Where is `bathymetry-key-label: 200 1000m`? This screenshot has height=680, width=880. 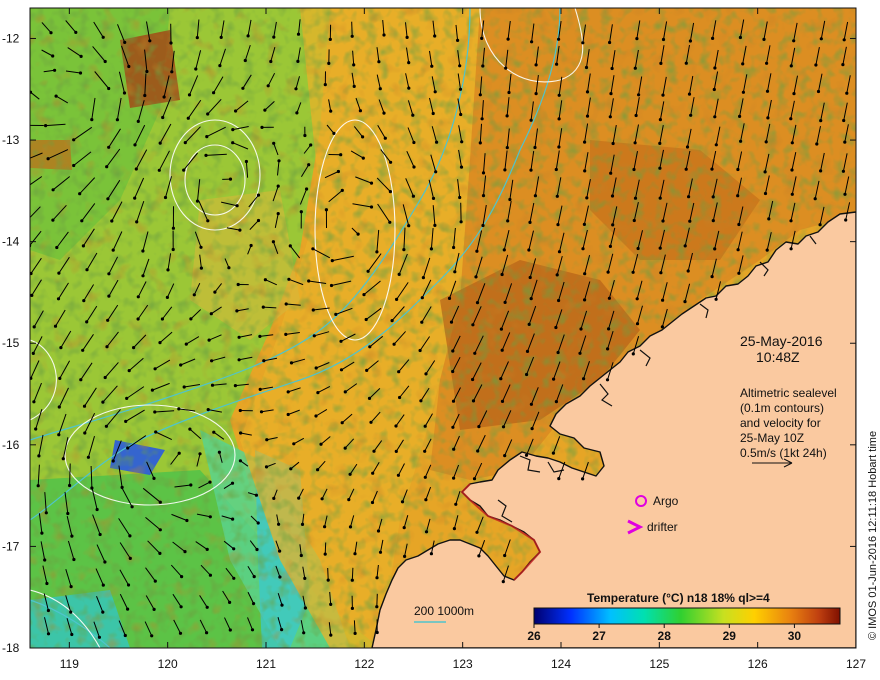 bathymetry-key-label: 200 1000m is located at coordinates (444, 611).